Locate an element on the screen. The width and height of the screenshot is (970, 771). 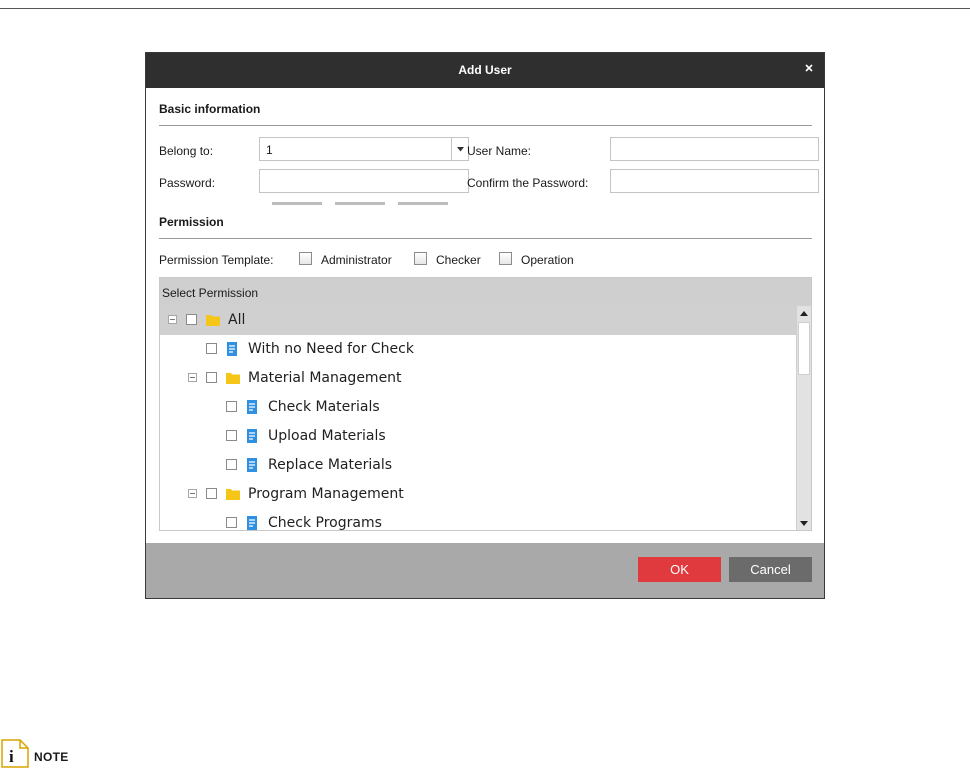
tree-item-label: Check Programs is located at coordinates (325, 523).